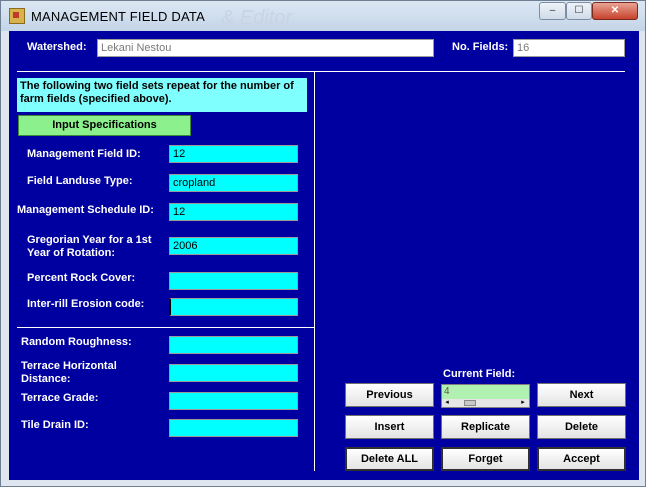 The image size is (646, 487). What do you see at coordinates (581, 459) in the screenshot?
I see `accept-button: Accept` at bounding box center [581, 459].